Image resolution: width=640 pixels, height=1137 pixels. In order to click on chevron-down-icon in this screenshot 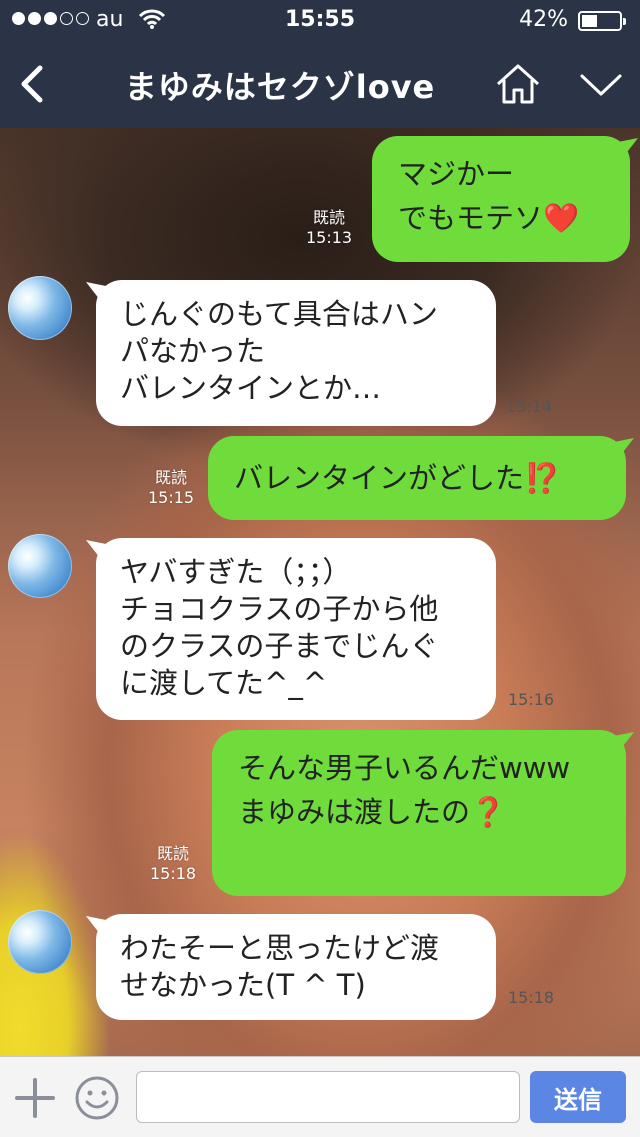, I will do `click(601, 85)`.